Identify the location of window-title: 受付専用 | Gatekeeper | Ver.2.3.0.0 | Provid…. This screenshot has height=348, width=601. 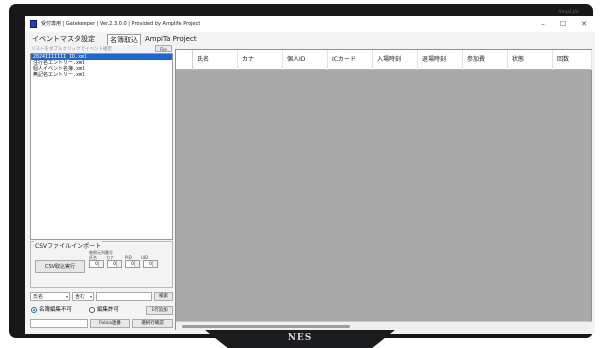
(121, 24).